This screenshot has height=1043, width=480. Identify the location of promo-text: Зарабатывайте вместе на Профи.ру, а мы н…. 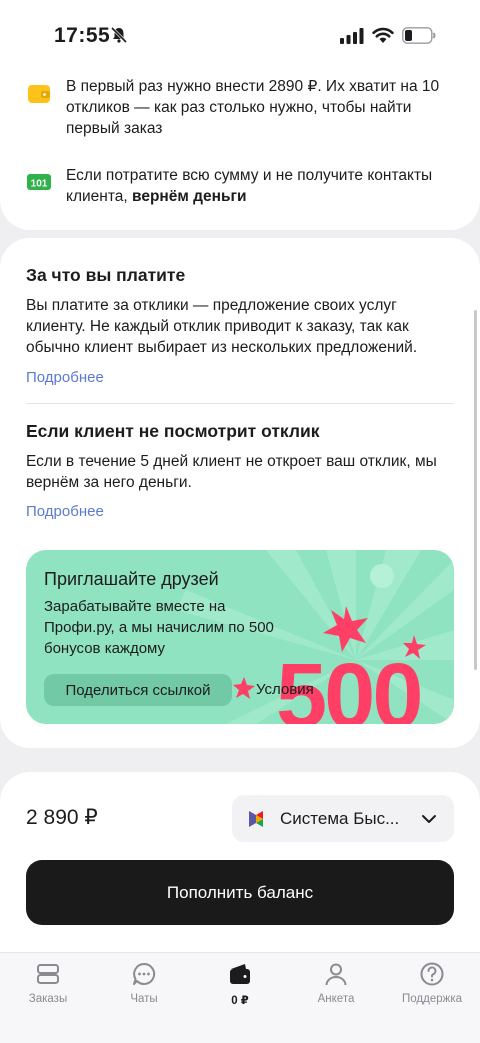
(159, 627).